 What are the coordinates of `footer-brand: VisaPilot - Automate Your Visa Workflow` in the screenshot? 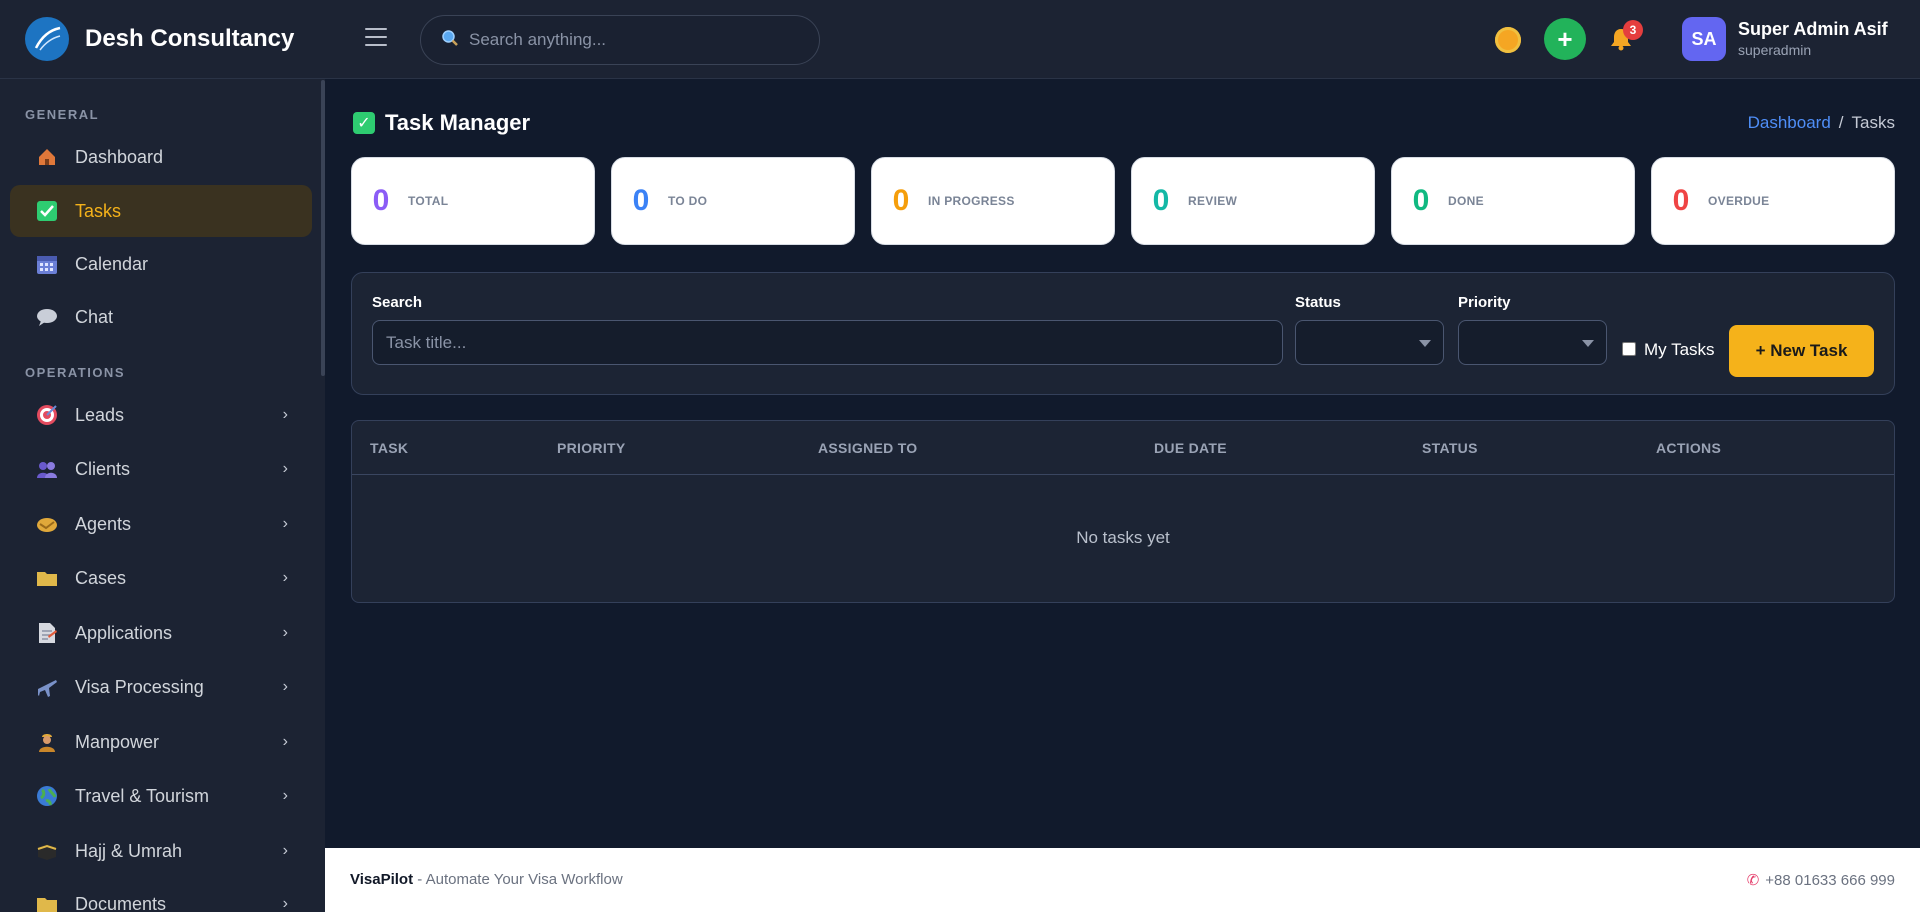 It's located at (486, 879).